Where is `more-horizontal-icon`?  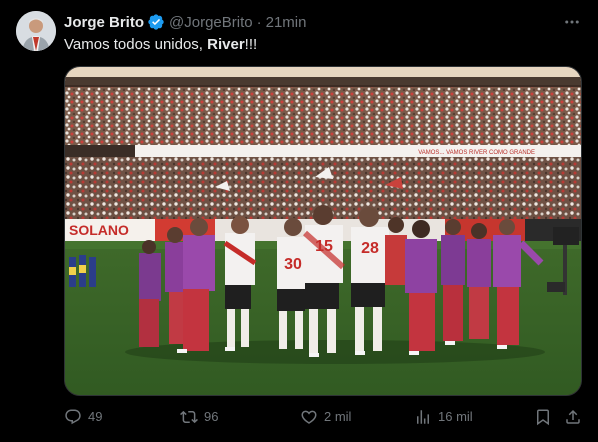 more-horizontal-icon is located at coordinates (572, 22).